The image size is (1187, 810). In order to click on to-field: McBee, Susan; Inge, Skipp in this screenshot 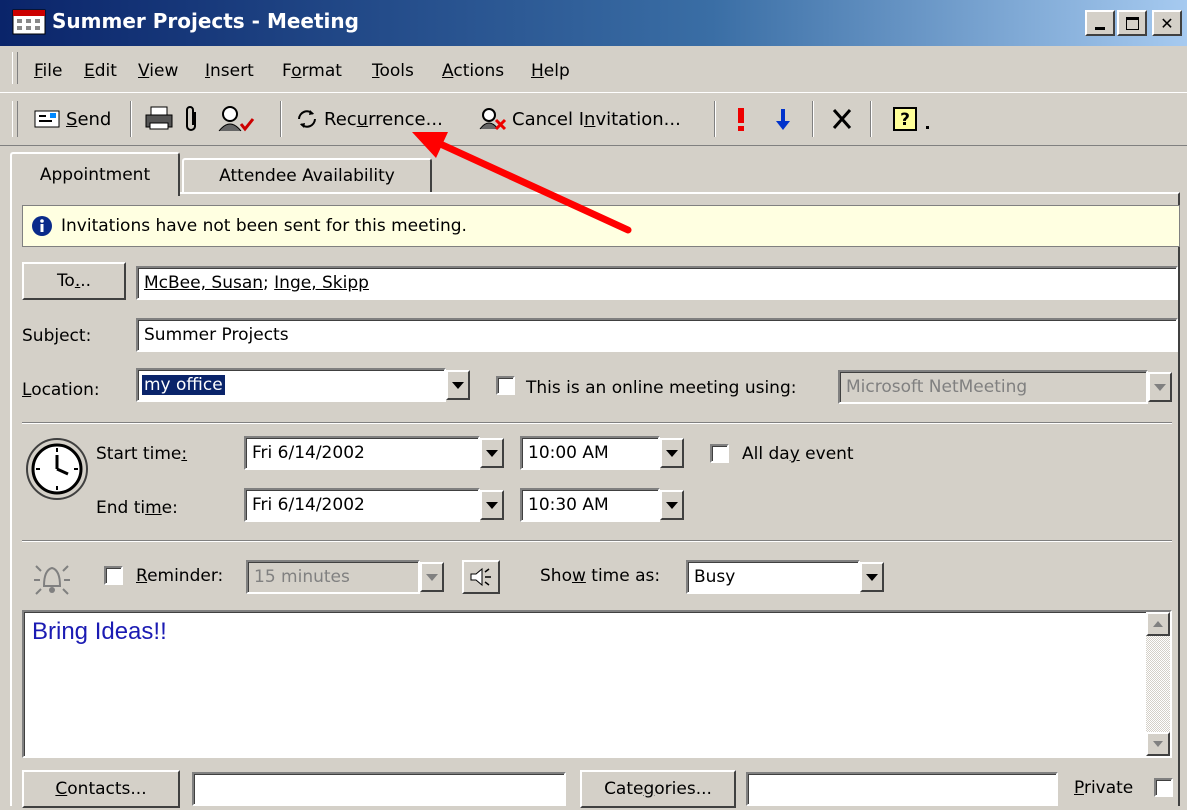, I will do `click(657, 283)`.